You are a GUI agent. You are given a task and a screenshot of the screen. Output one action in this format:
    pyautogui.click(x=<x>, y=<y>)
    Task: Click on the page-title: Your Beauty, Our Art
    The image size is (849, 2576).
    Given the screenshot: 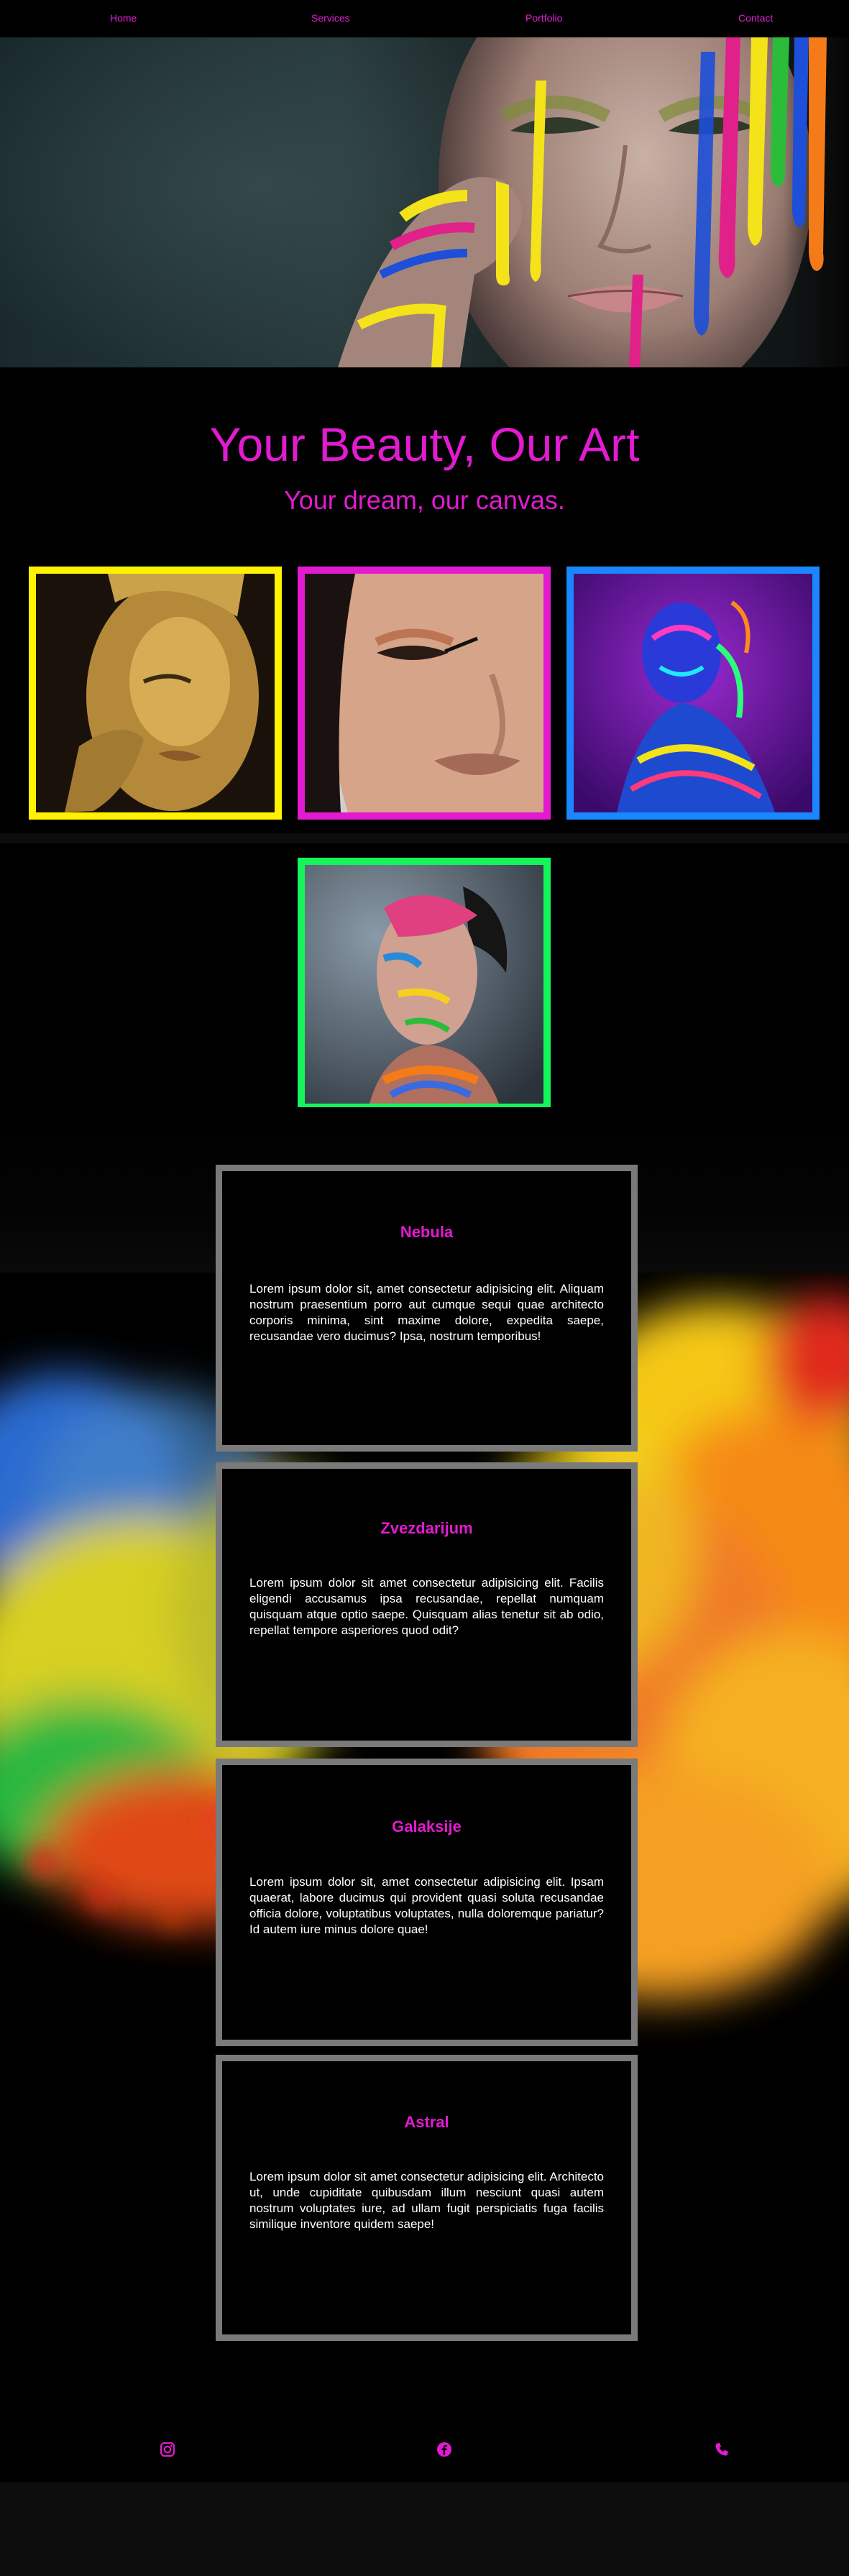 What is the action you would take?
    pyautogui.click(x=424, y=444)
    